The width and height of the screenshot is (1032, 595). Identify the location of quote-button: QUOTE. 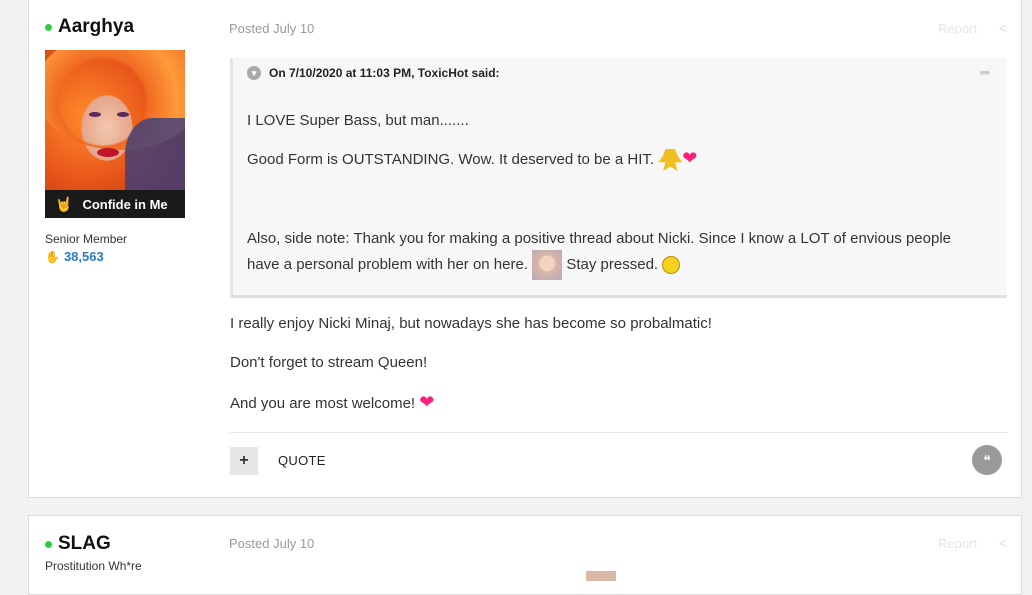
(302, 460).